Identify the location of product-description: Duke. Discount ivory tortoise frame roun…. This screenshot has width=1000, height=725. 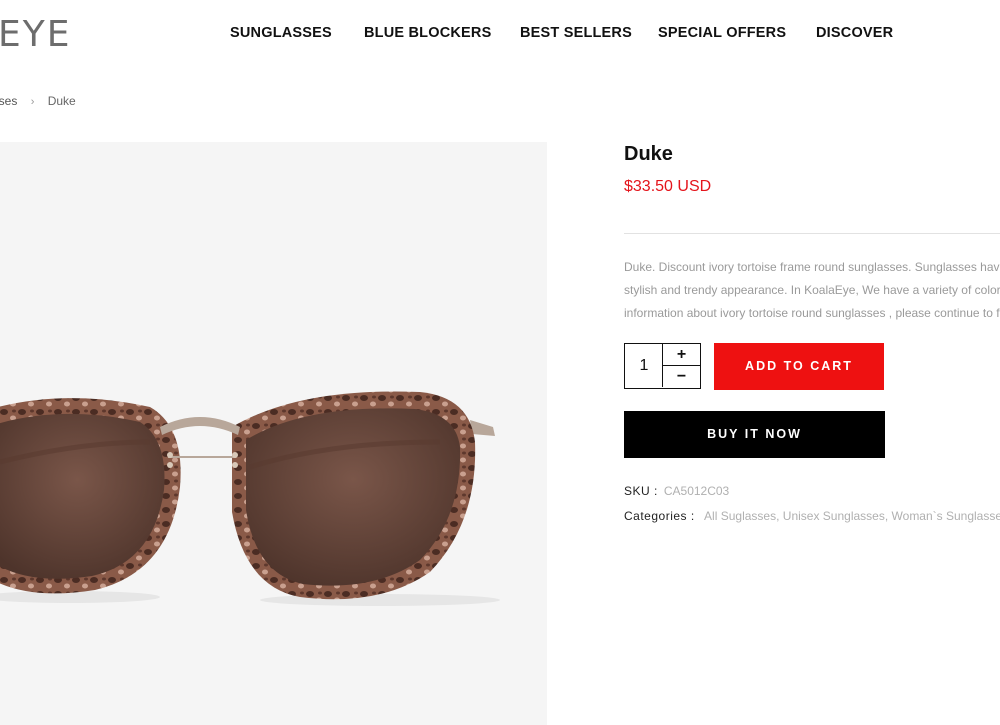
(812, 290).